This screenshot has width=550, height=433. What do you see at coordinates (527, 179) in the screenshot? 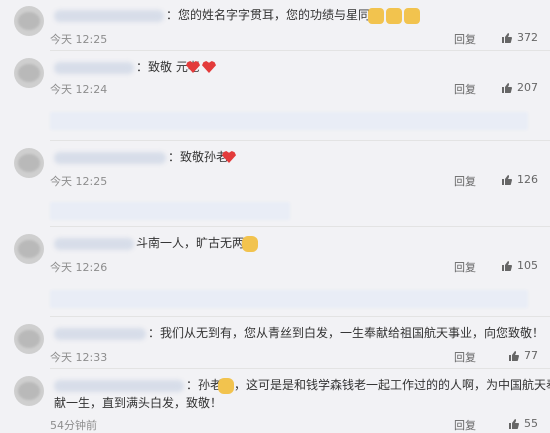
I see `like-count: 126` at bounding box center [527, 179].